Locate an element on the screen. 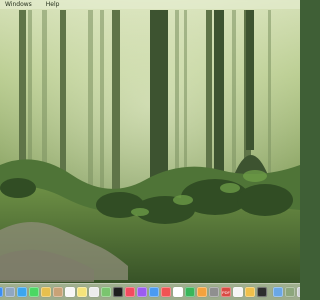 The width and height of the screenshot is (320, 300). trash-icon is located at coordinates (298, 292).